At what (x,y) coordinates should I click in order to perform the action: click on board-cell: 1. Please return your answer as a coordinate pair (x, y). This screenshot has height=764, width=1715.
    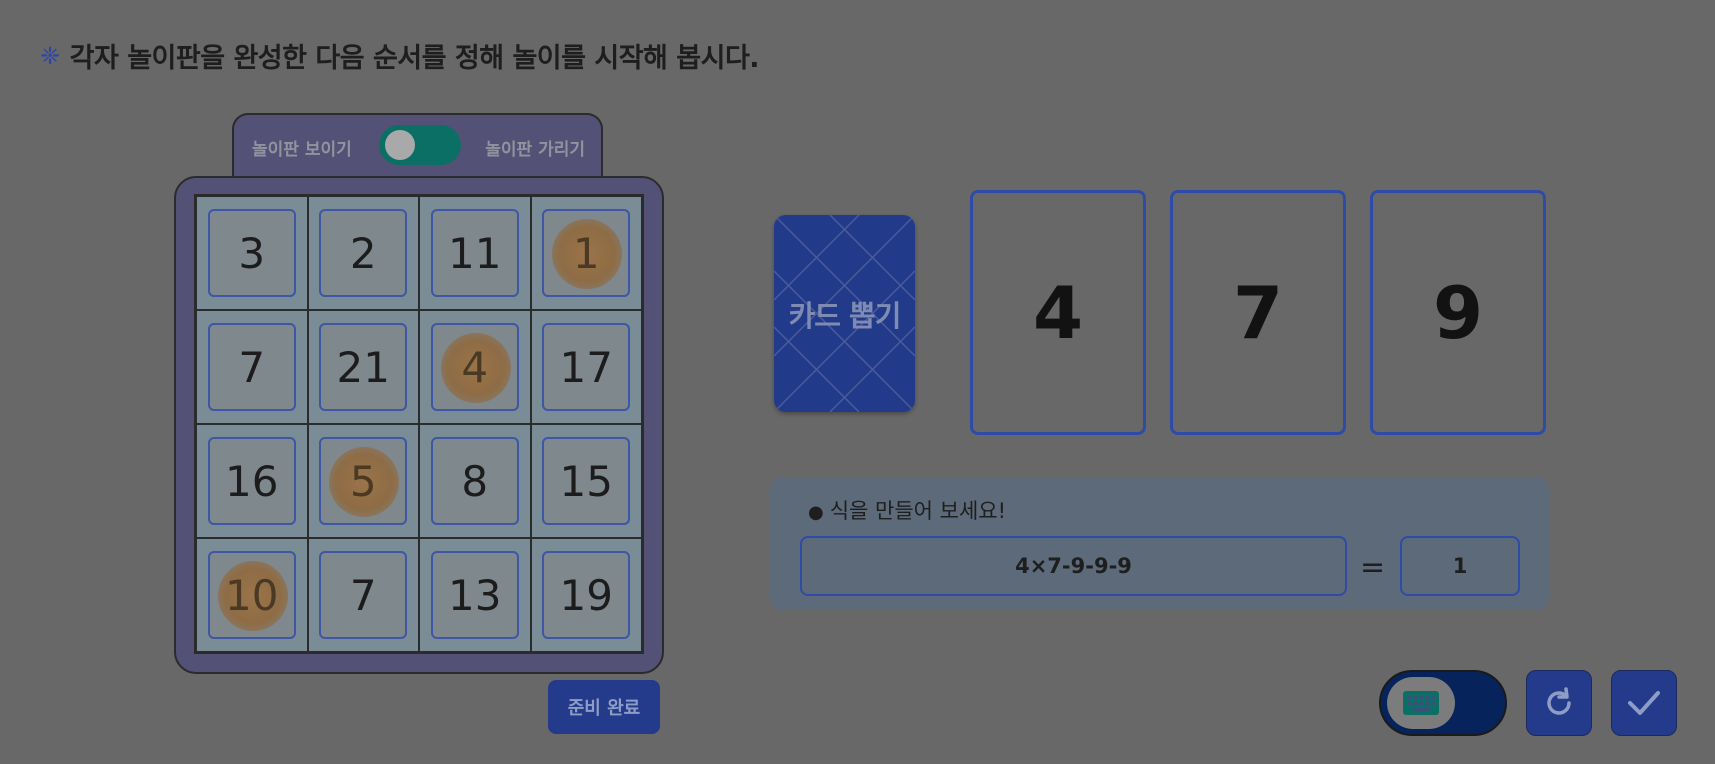
    Looking at the image, I should click on (586, 253).